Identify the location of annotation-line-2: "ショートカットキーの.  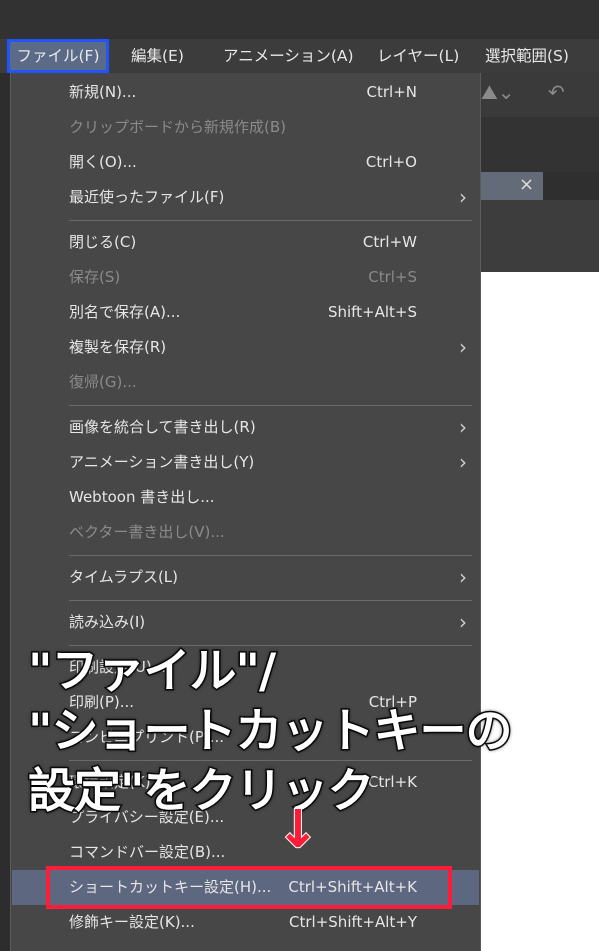
(270, 732).